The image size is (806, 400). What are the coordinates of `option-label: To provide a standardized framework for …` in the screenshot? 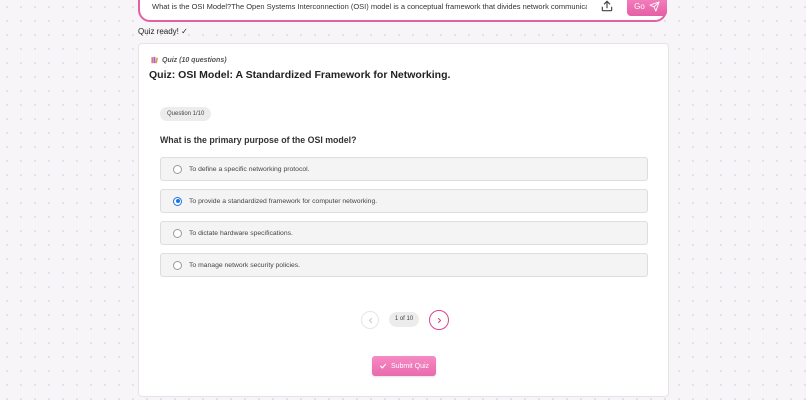 It's located at (283, 201).